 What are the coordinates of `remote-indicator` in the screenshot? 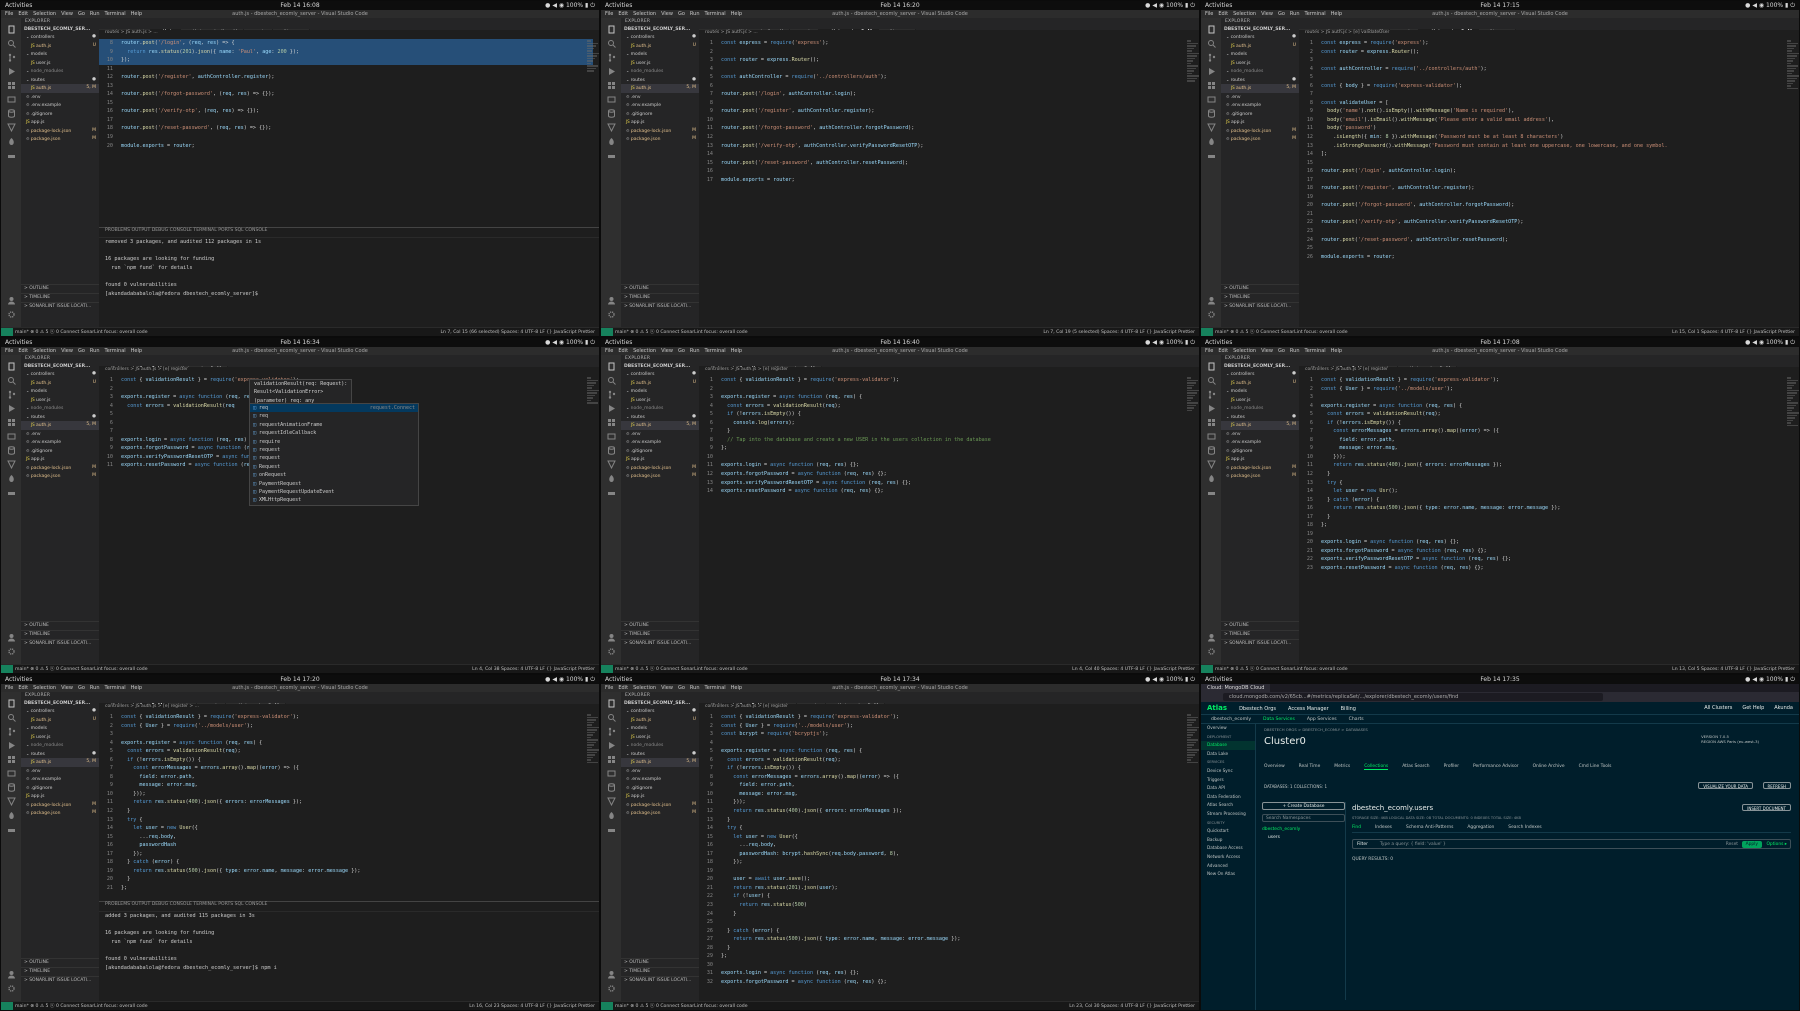 It's located at (1207, 669).